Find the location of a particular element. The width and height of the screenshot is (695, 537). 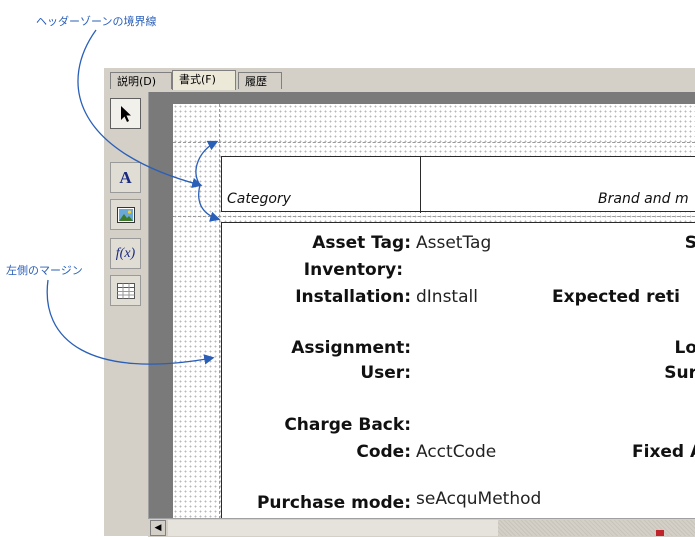

header-brand-cell: Brand and m is located at coordinates (643, 199).